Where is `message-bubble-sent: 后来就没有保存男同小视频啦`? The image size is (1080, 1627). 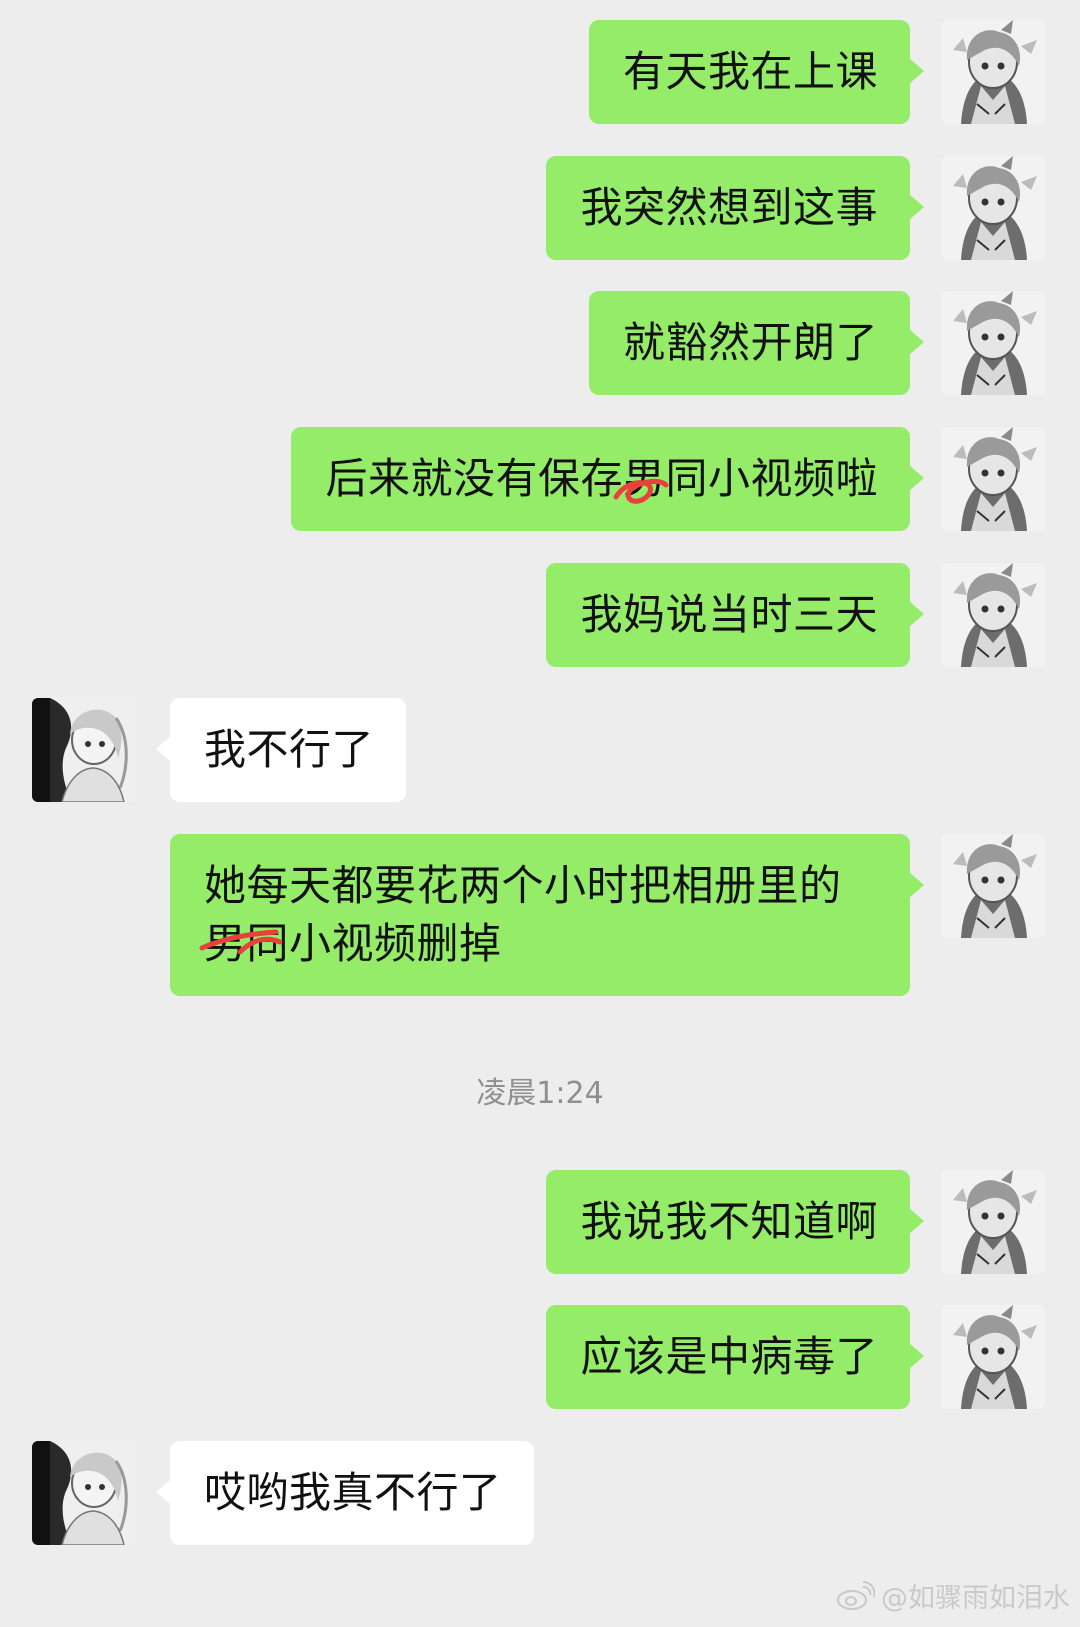 message-bubble-sent: 后来就没有保存男同小视频啦 is located at coordinates (607, 479).